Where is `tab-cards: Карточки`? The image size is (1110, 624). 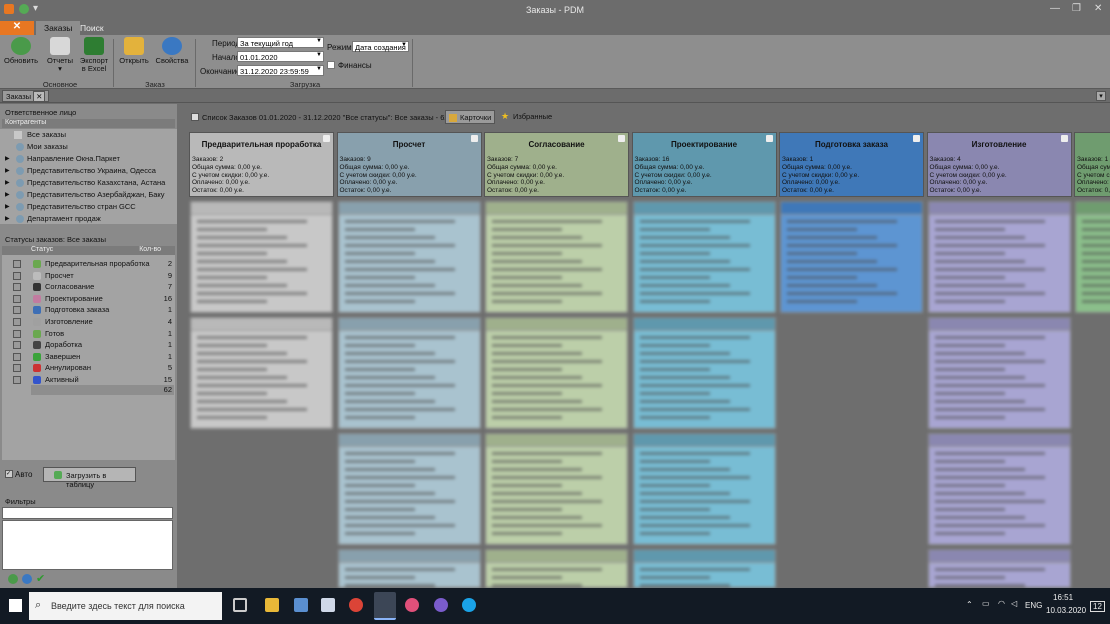 tab-cards: Карточки is located at coordinates (470, 117).